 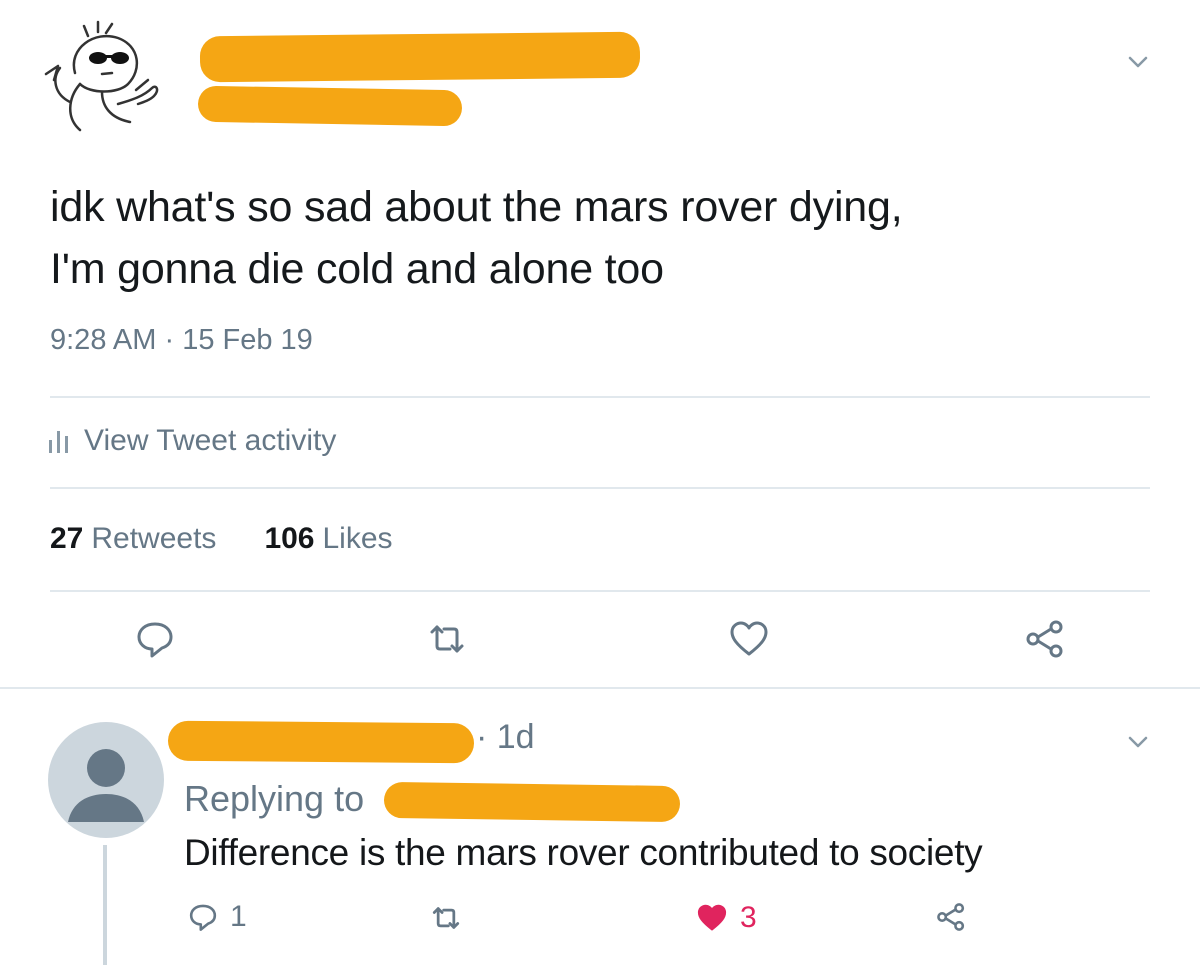 What do you see at coordinates (357, 538) in the screenshot?
I see `likes-label: Likes` at bounding box center [357, 538].